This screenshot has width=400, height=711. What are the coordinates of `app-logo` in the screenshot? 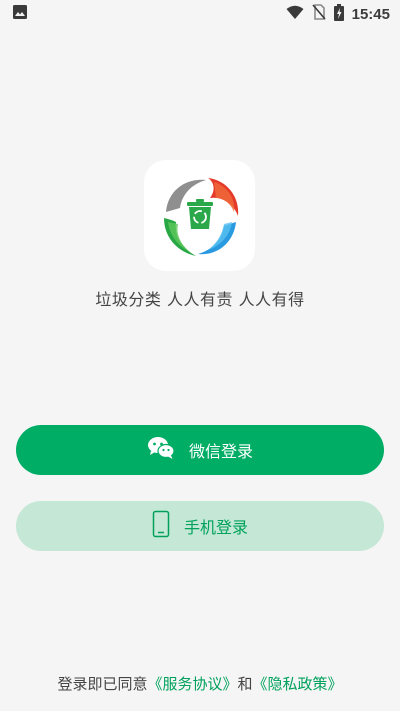 It's located at (199, 215).